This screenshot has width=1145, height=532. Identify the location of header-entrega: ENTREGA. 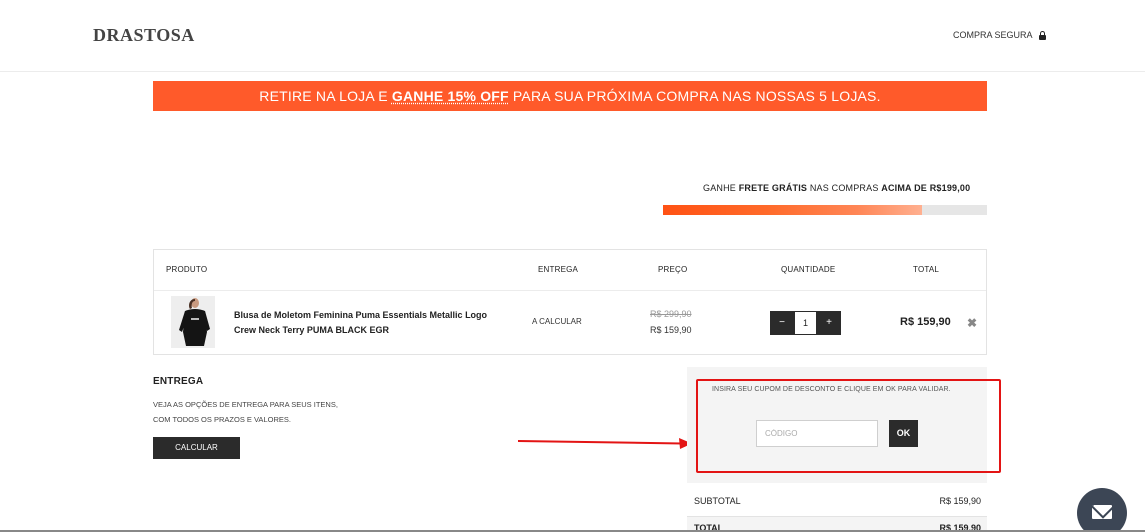
(558, 269).